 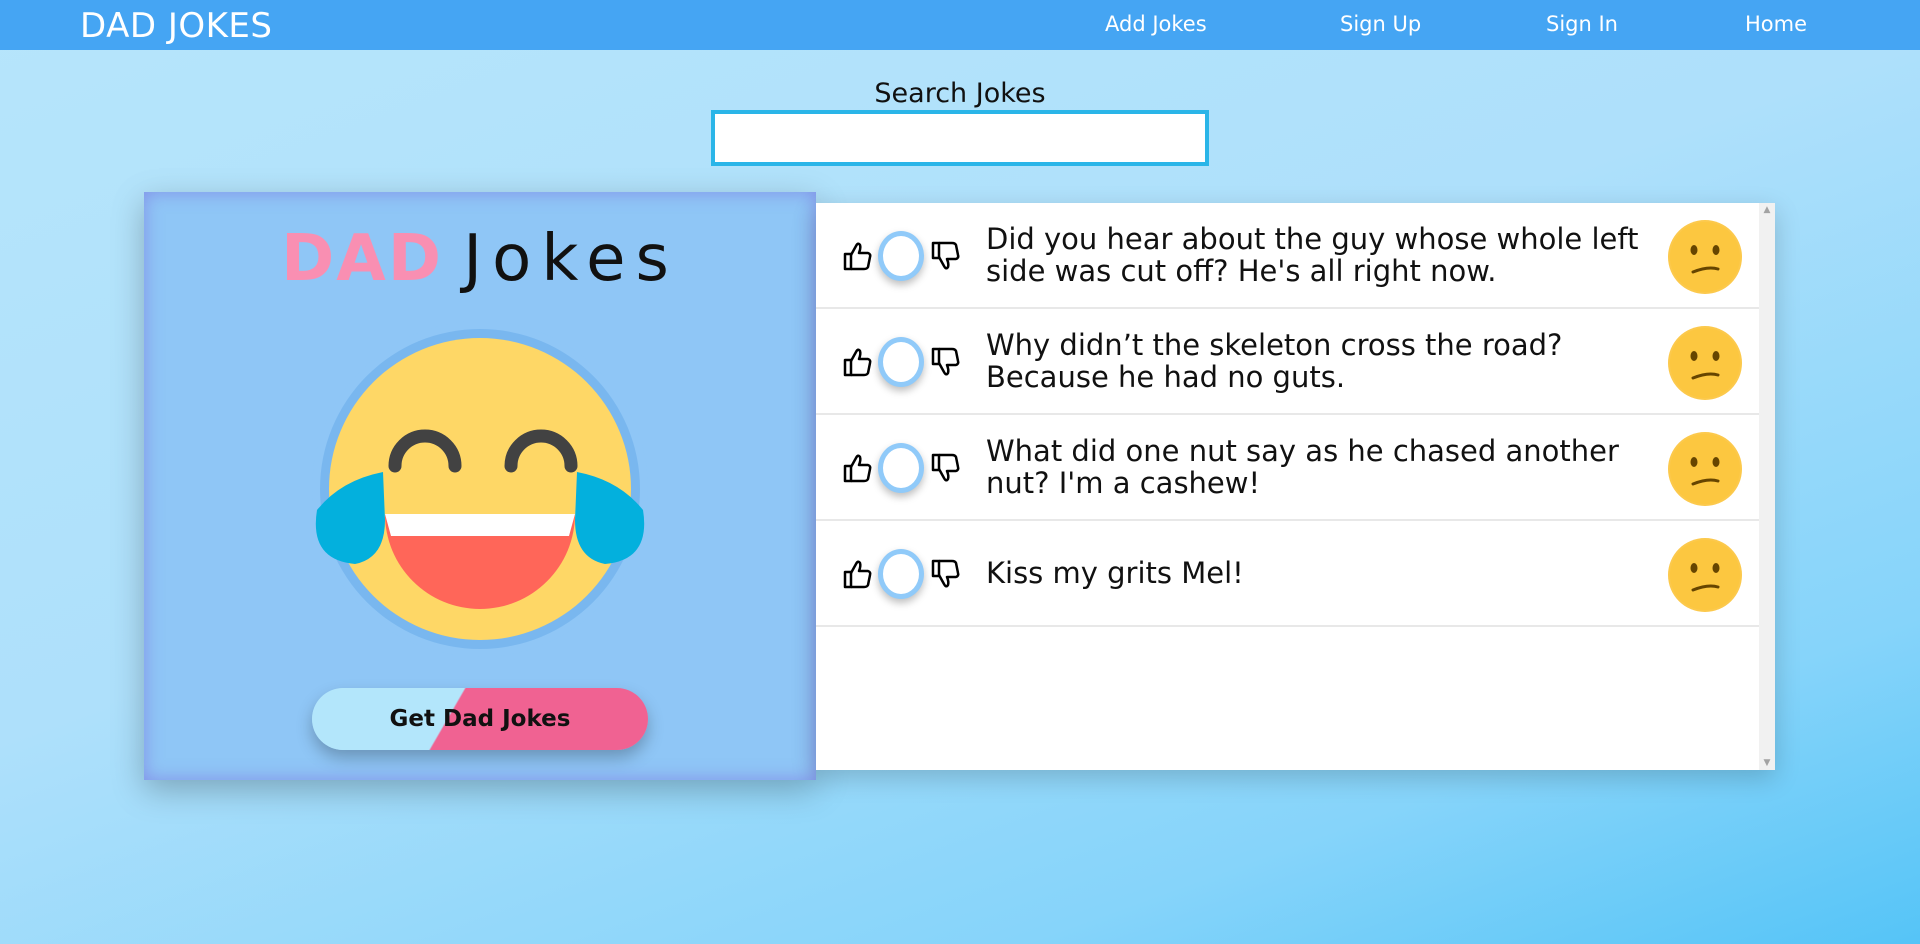 I want to click on joke-text: Kiss my grits Mel!, so click(x=1115, y=573).